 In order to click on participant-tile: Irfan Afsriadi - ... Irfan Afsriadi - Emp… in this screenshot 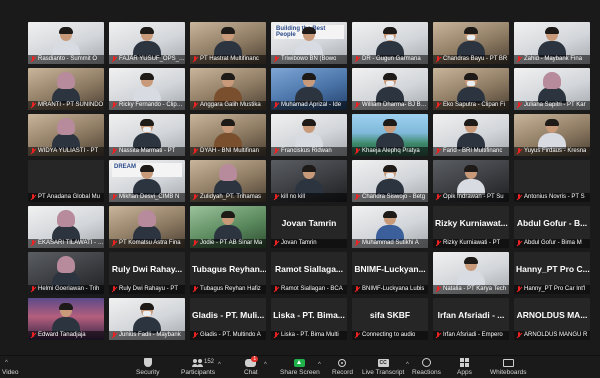, I will do `click(471, 319)`.